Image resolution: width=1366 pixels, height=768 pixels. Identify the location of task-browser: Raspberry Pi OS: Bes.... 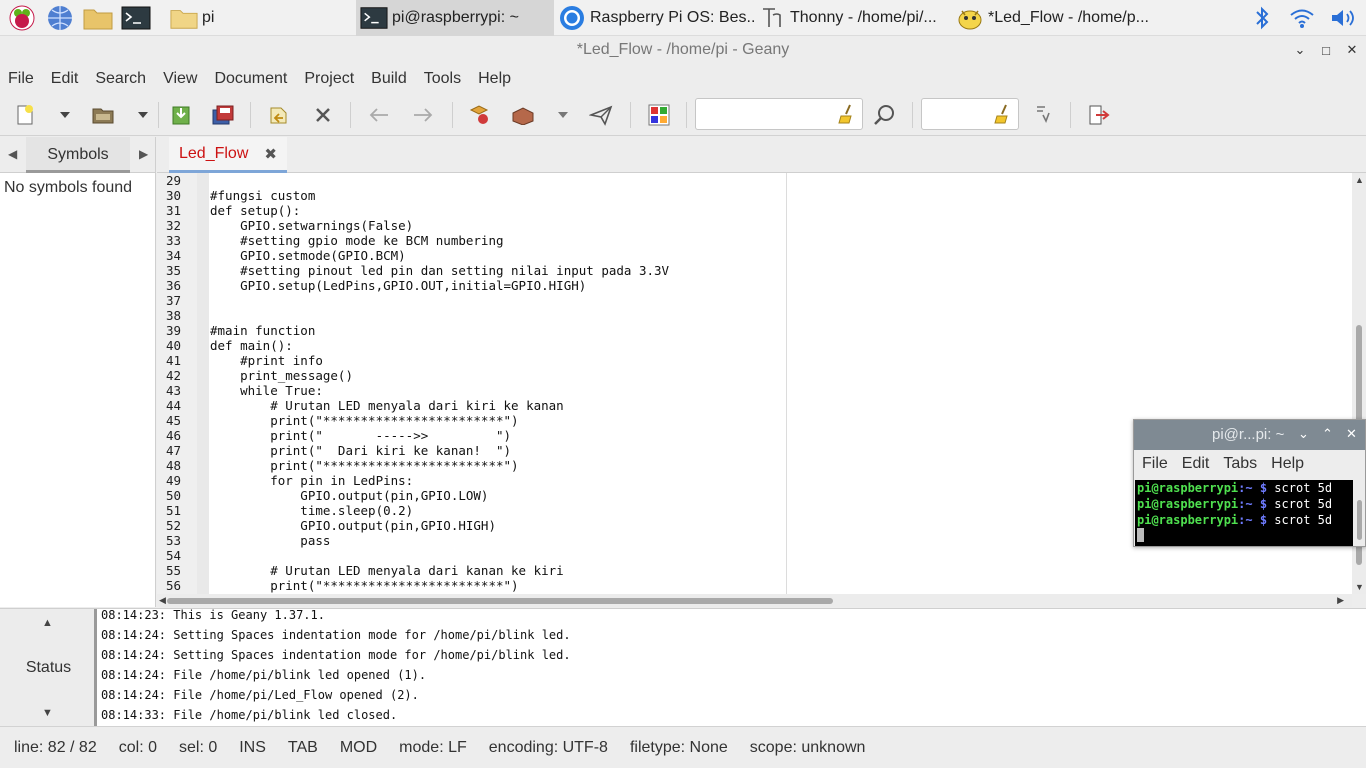
(654, 18).